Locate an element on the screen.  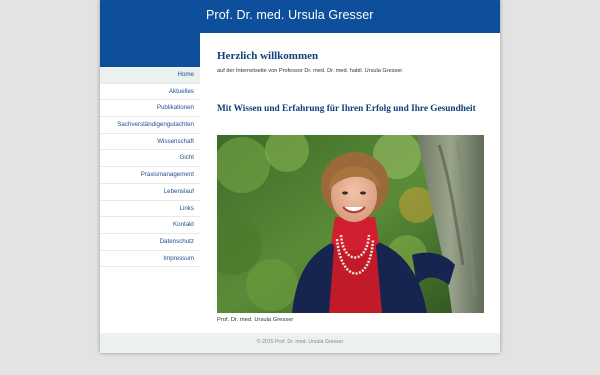
photo-caption: Prof. Dr. med. Ursula Gresser is located at coordinates (255, 320).